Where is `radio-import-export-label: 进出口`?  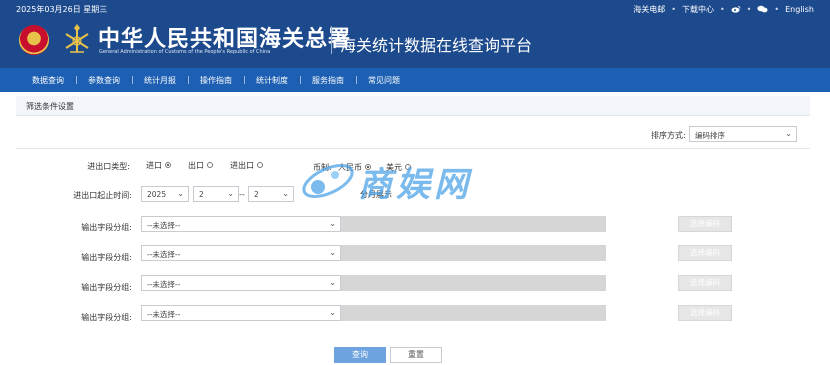
radio-import-export-label: 进出口 is located at coordinates (242, 165).